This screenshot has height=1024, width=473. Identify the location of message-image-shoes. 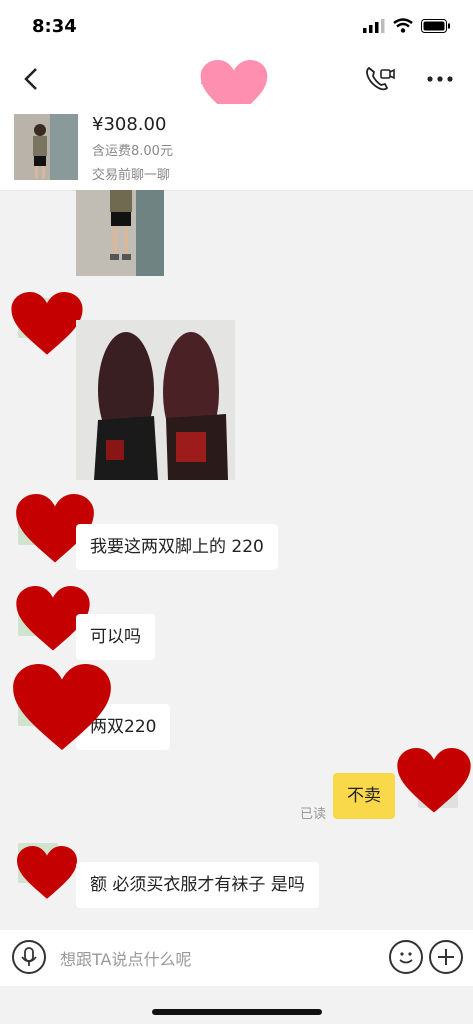
(155, 400).